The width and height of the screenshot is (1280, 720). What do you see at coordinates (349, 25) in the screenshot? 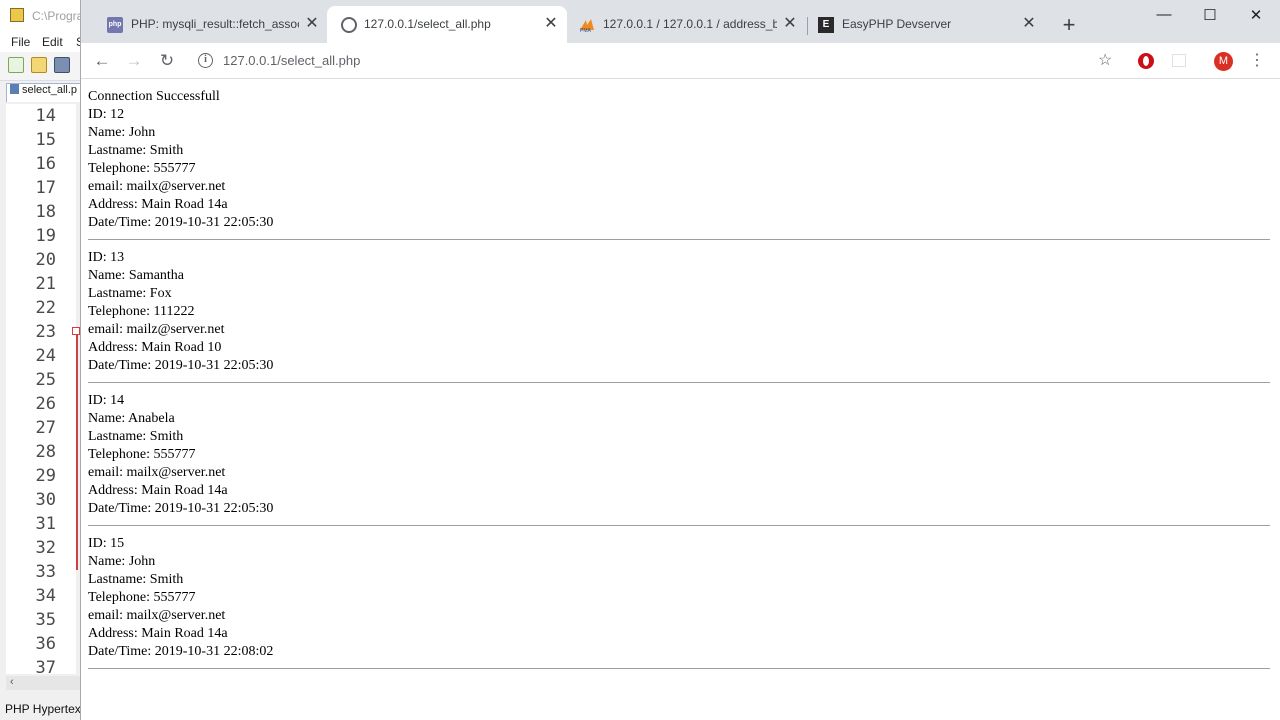
I see `globe-icon` at bounding box center [349, 25].